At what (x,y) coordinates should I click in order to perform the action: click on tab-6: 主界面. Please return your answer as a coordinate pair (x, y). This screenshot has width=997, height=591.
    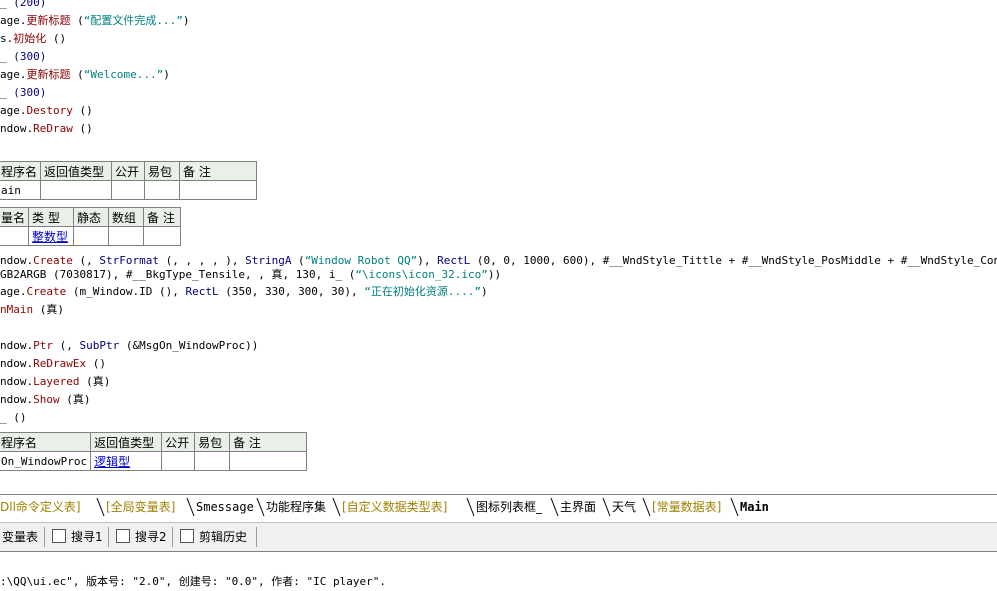
    Looking at the image, I should click on (578, 507).